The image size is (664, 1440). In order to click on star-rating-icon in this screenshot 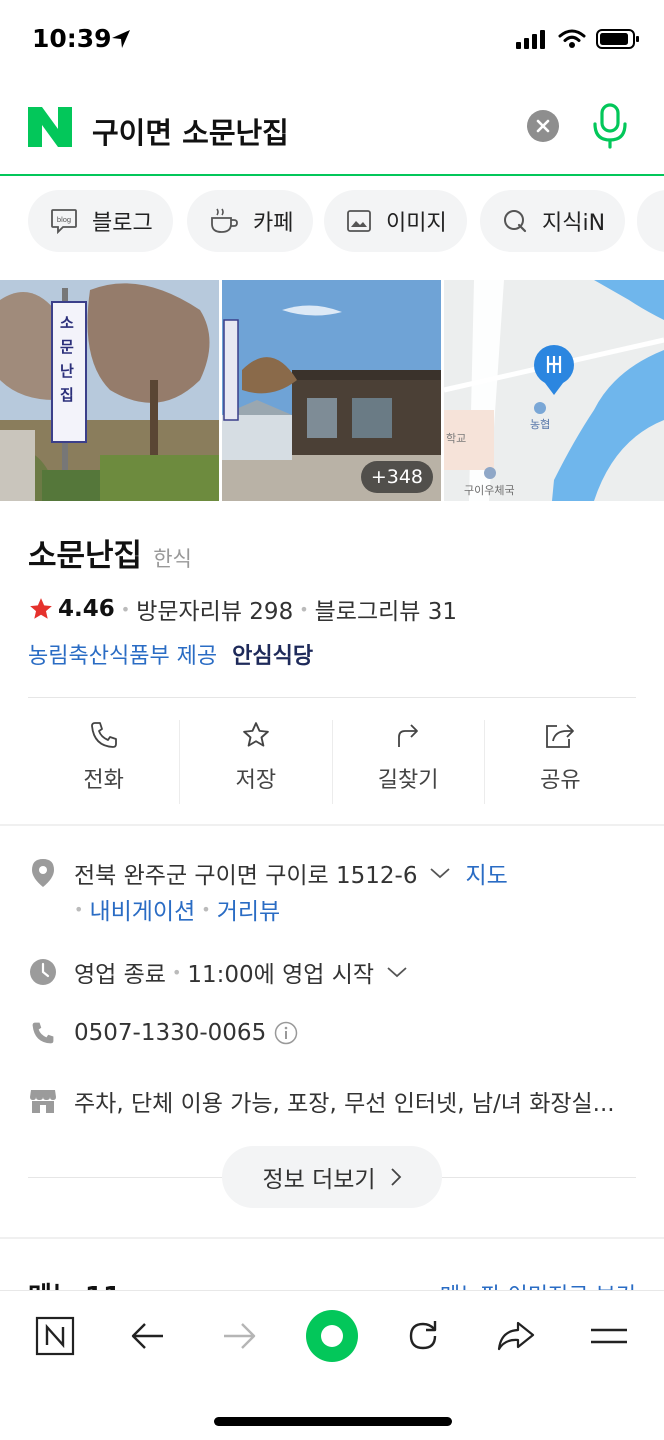, I will do `click(41, 608)`.